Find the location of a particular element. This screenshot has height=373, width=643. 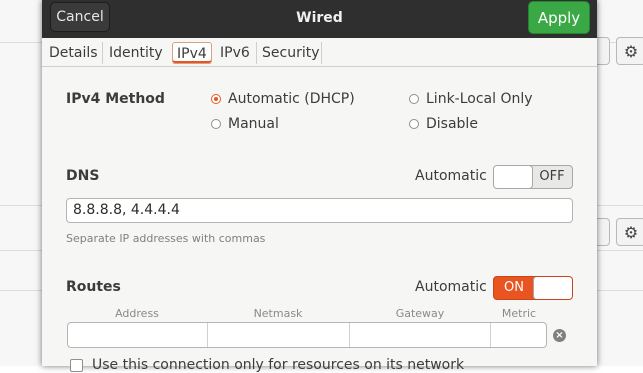

dns-label: DNS is located at coordinates (83, 176).